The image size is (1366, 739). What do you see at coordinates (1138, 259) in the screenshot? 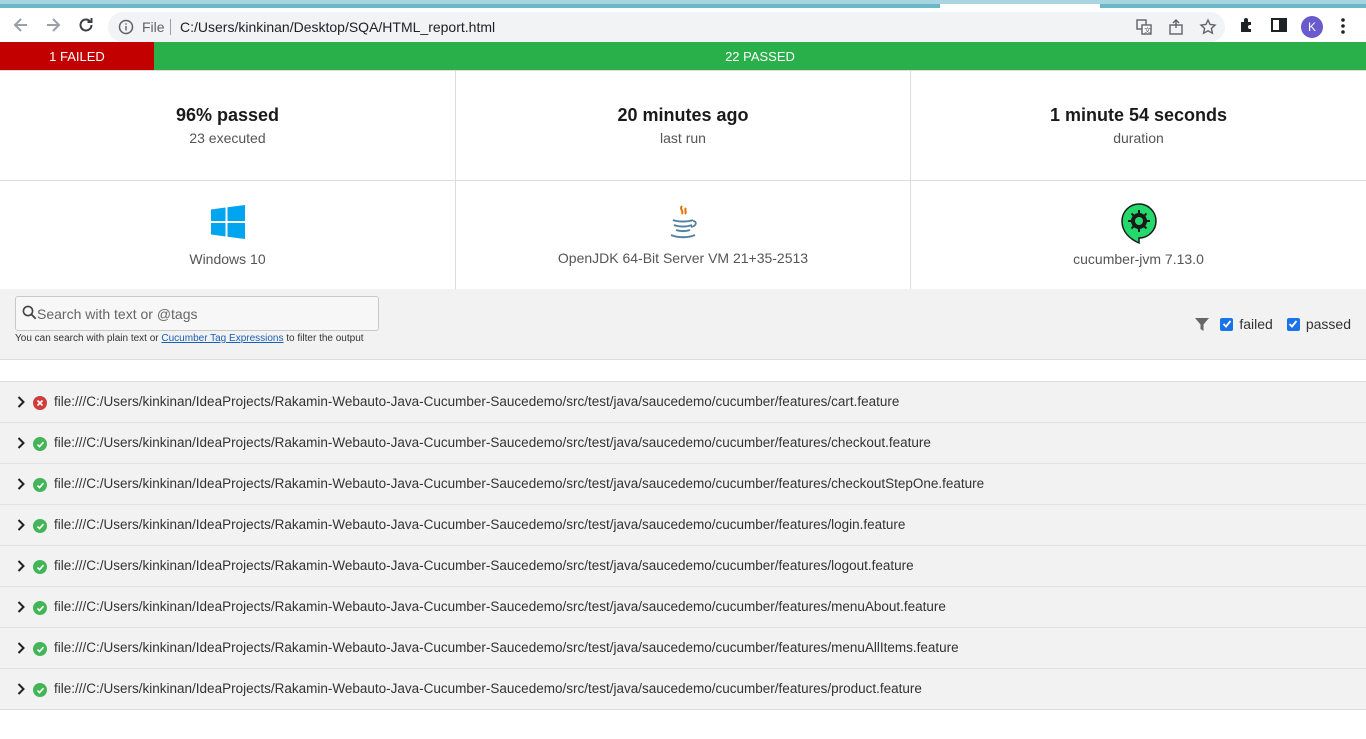
I see `runner-name: cucumber-jvm 7.13.0` at bounding box center [1138, 259].